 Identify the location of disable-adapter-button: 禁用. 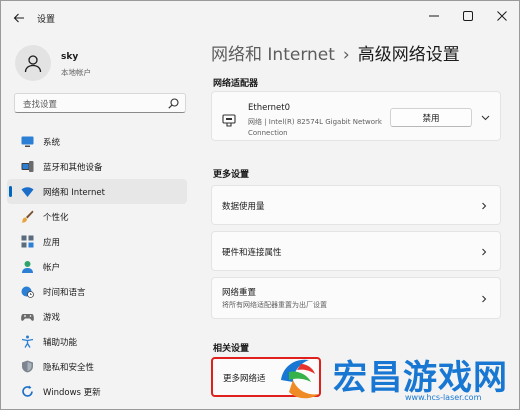
(431, 117).